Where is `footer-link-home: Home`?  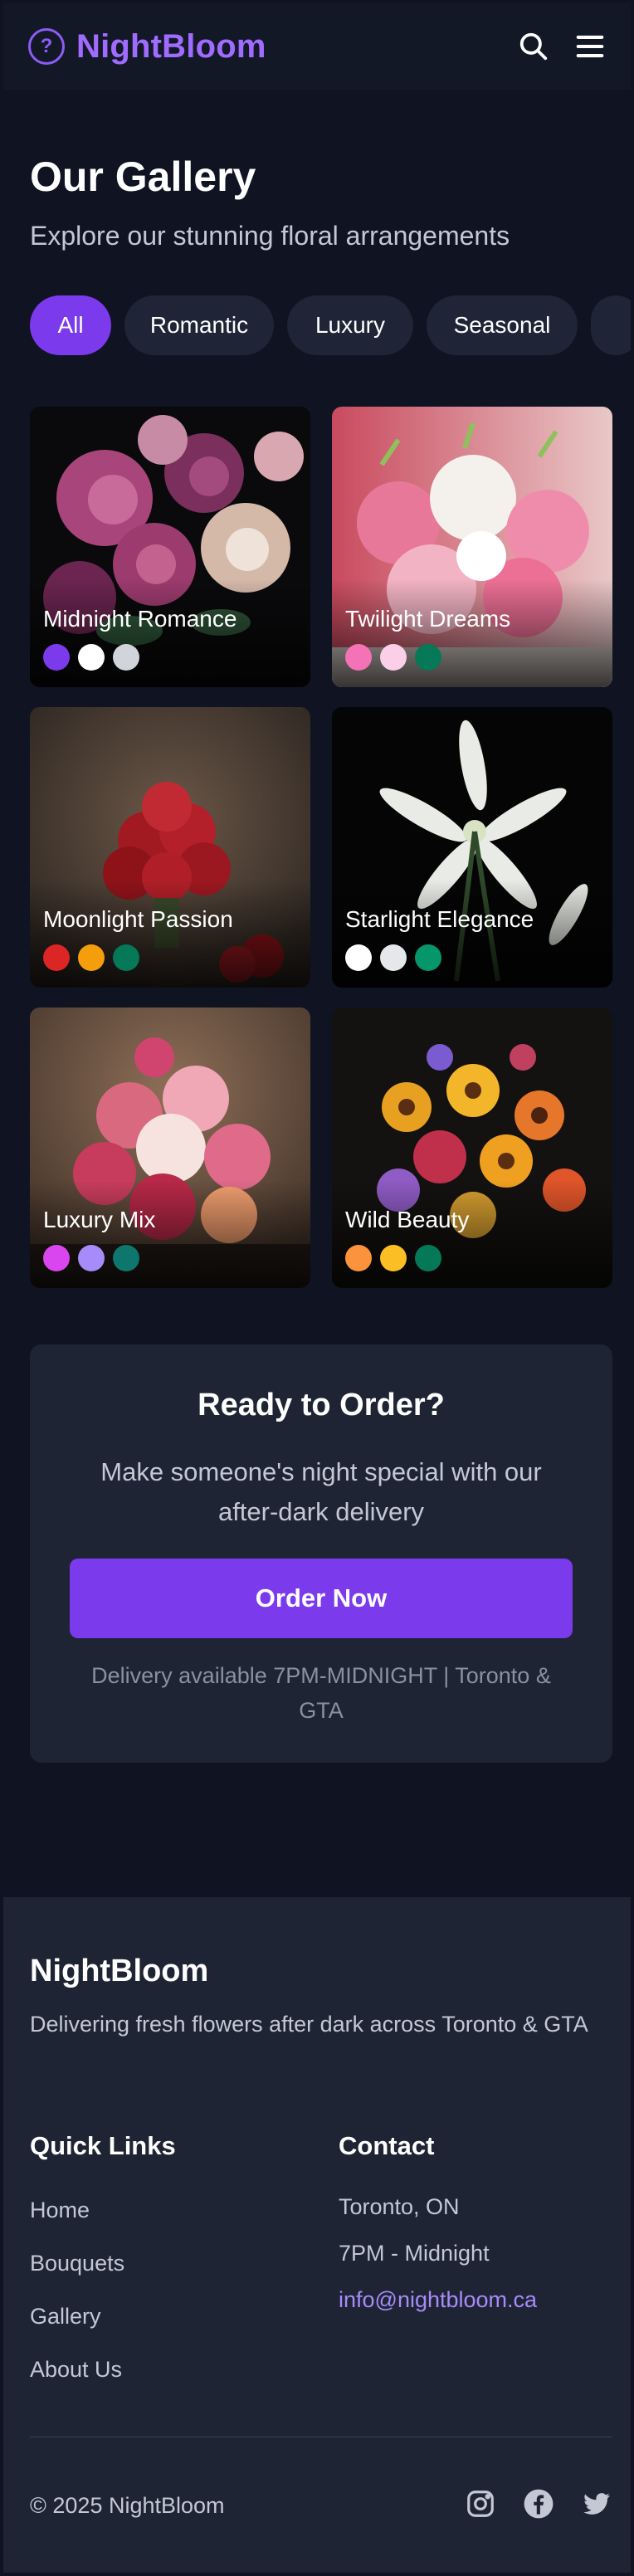 footer-link-home: Home is located at coordinates (60, 2211).